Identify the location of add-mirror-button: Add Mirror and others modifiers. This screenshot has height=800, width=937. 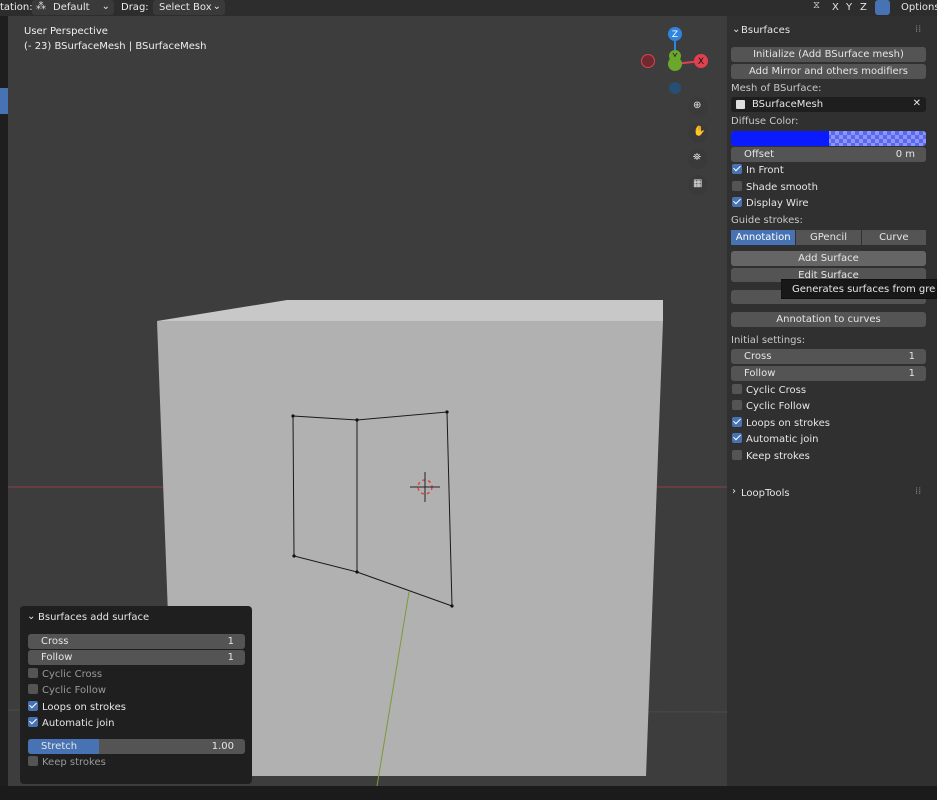
(828, 71).